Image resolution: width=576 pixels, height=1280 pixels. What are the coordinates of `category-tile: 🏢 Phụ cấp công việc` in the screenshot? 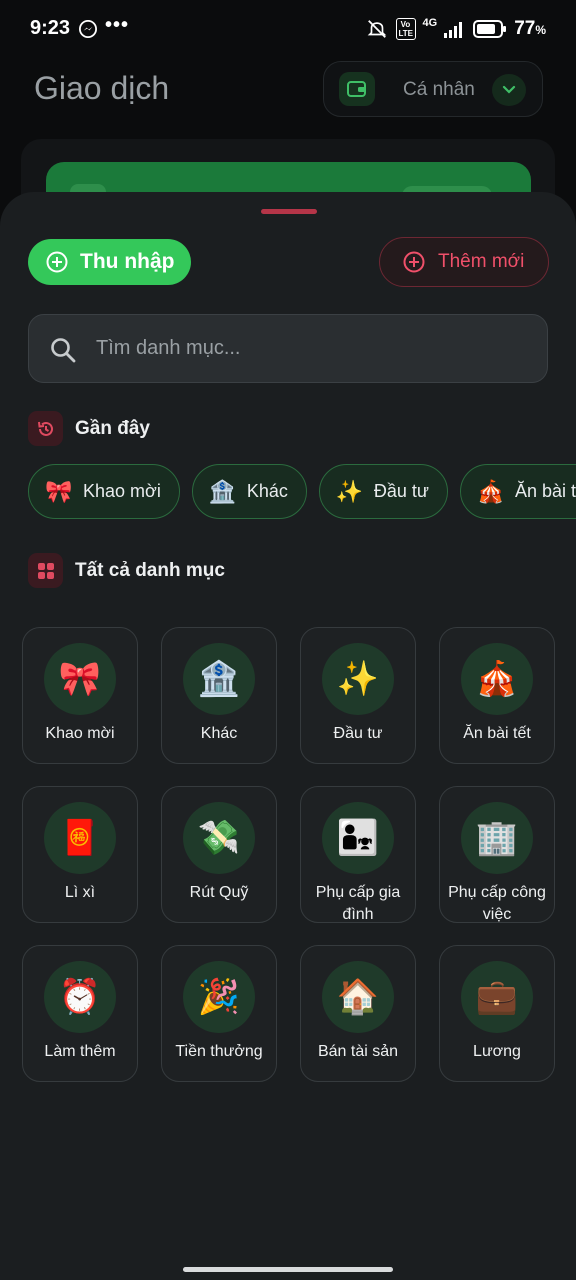 It's located at (497, 854).